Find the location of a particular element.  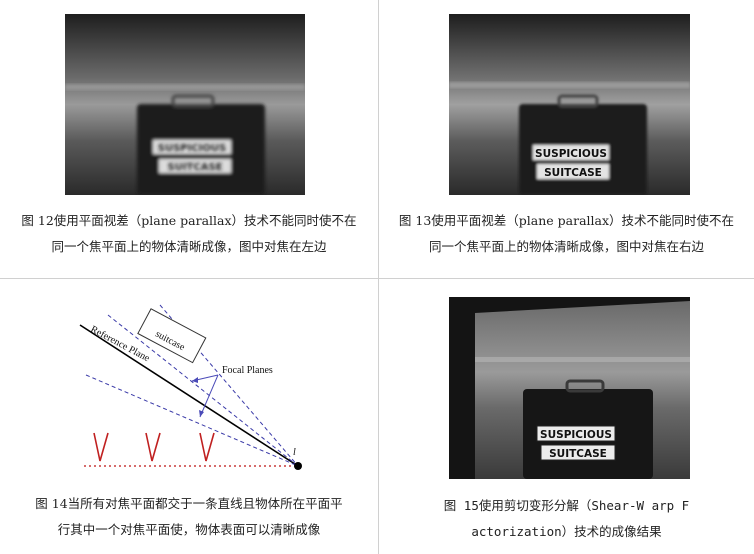

figure-13-photo: SUSPICIOUS SUITCASE is located at coordinates (569, 104).